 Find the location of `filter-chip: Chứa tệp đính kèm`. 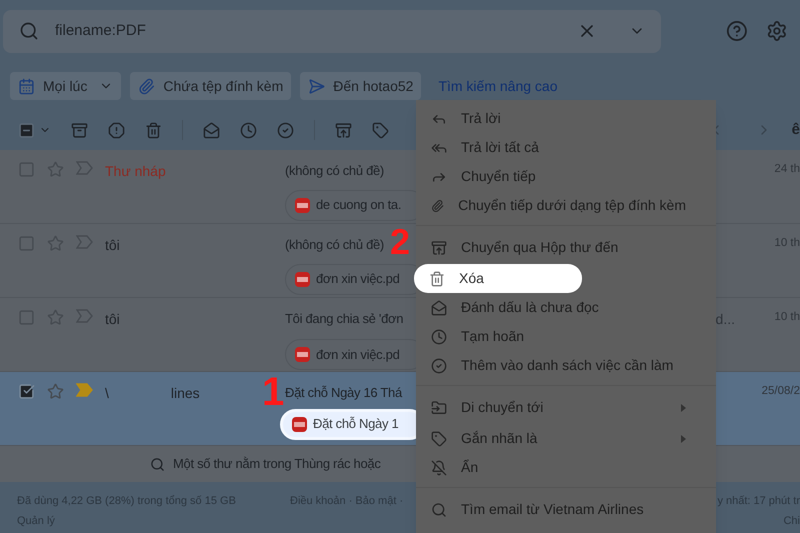

filter-chip: Chứa tệp đính kèm is located at coordinates (211, 86).